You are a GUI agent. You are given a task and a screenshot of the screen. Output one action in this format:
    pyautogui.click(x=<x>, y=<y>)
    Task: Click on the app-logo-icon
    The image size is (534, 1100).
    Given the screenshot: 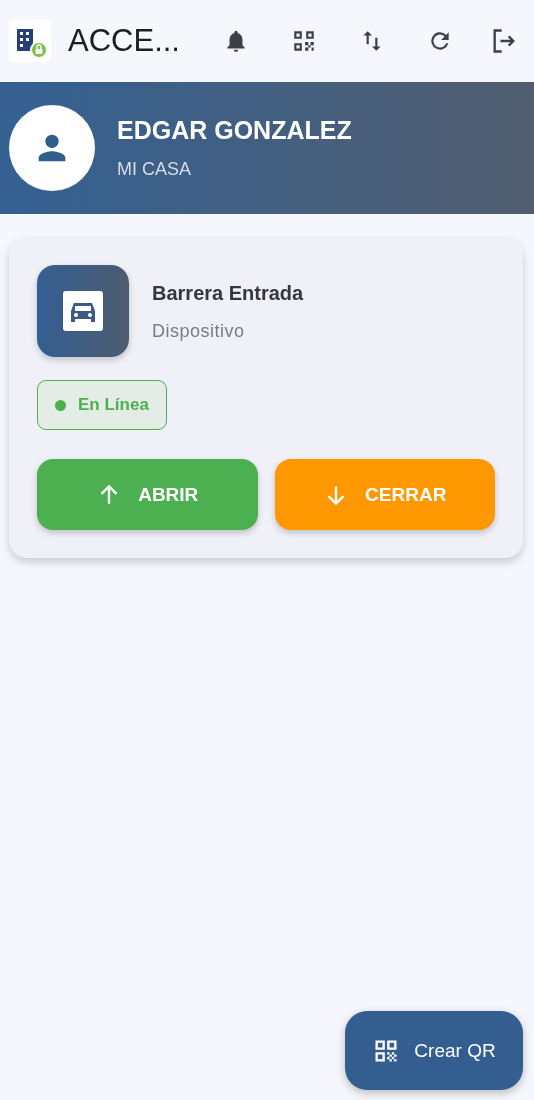 What is the action you would take?
    pyautogui.click(x=30, y=41)
    